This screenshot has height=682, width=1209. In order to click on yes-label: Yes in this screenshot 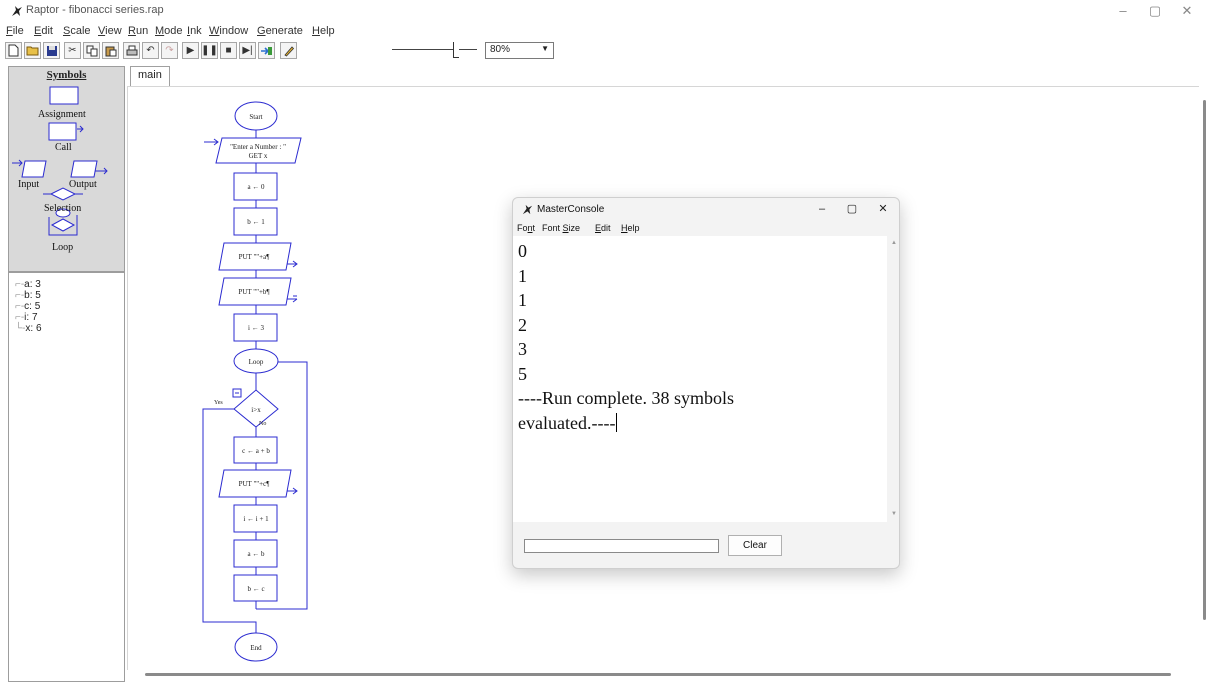, I will do `click(218, 403)`.